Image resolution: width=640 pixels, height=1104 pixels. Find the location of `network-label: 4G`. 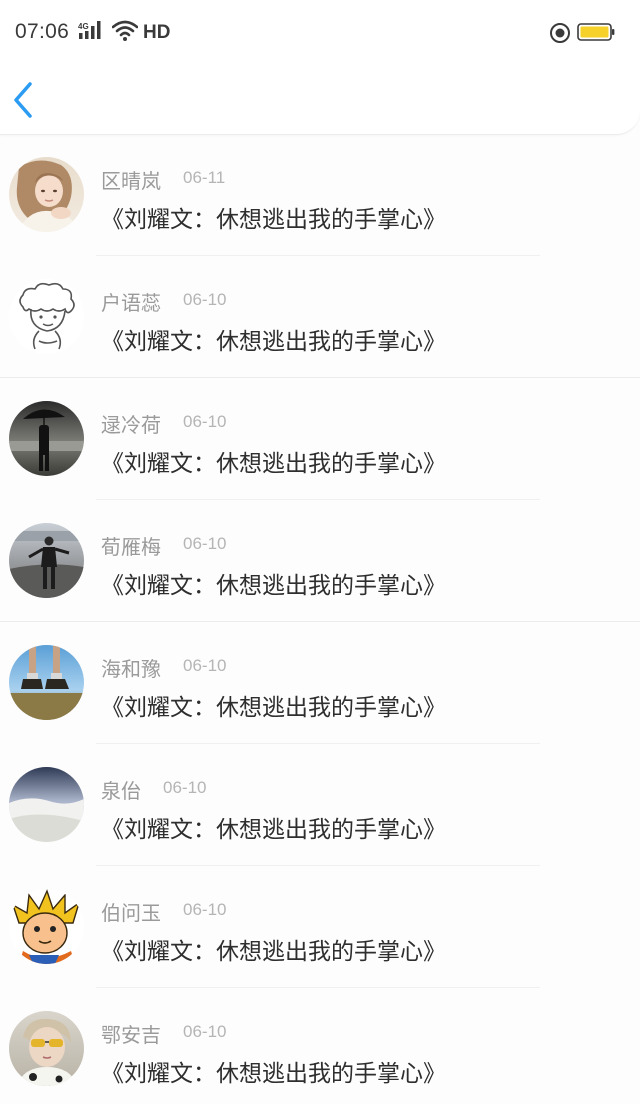

network-label: 4G is located at coordinates (83, 26).